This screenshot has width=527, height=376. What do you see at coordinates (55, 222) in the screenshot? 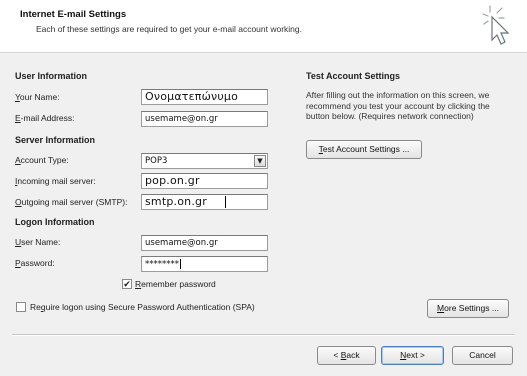
I see `logon-info-heading: Logon Information` at bounding box center [55, 222].